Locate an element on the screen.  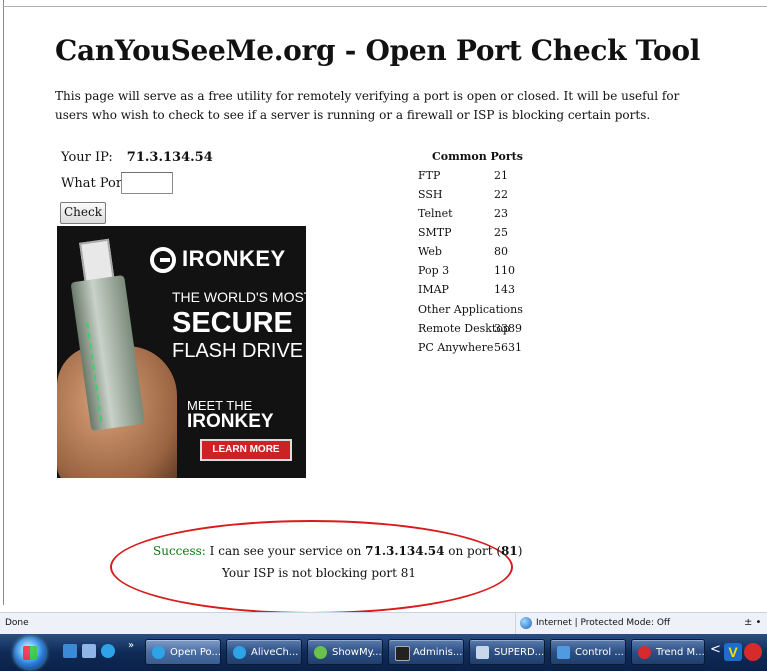
port-number: 25 is located at coordinates (501, 232).